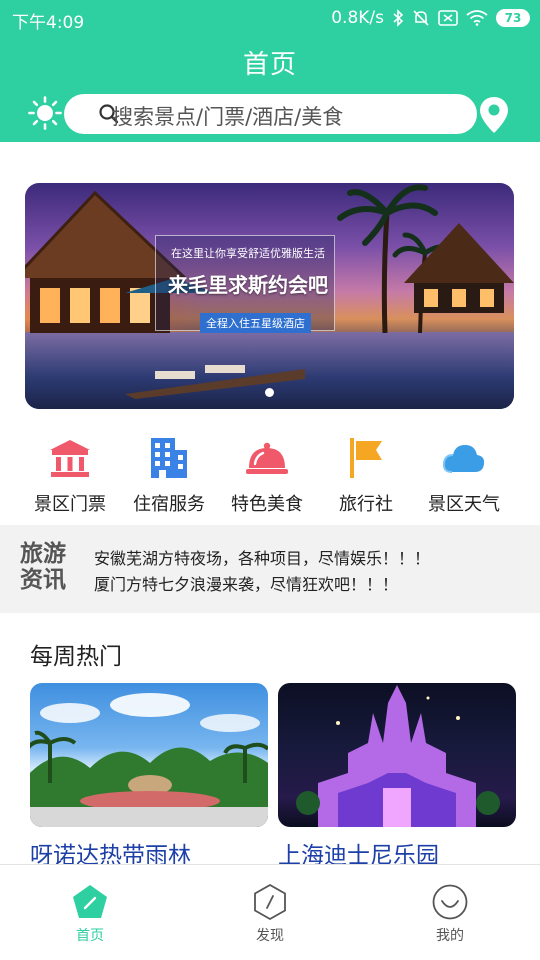 The width and height of the screenshot is (540, 960). I want to click on banner-tag: 全程入住五星级酒店, so click(255, 323).